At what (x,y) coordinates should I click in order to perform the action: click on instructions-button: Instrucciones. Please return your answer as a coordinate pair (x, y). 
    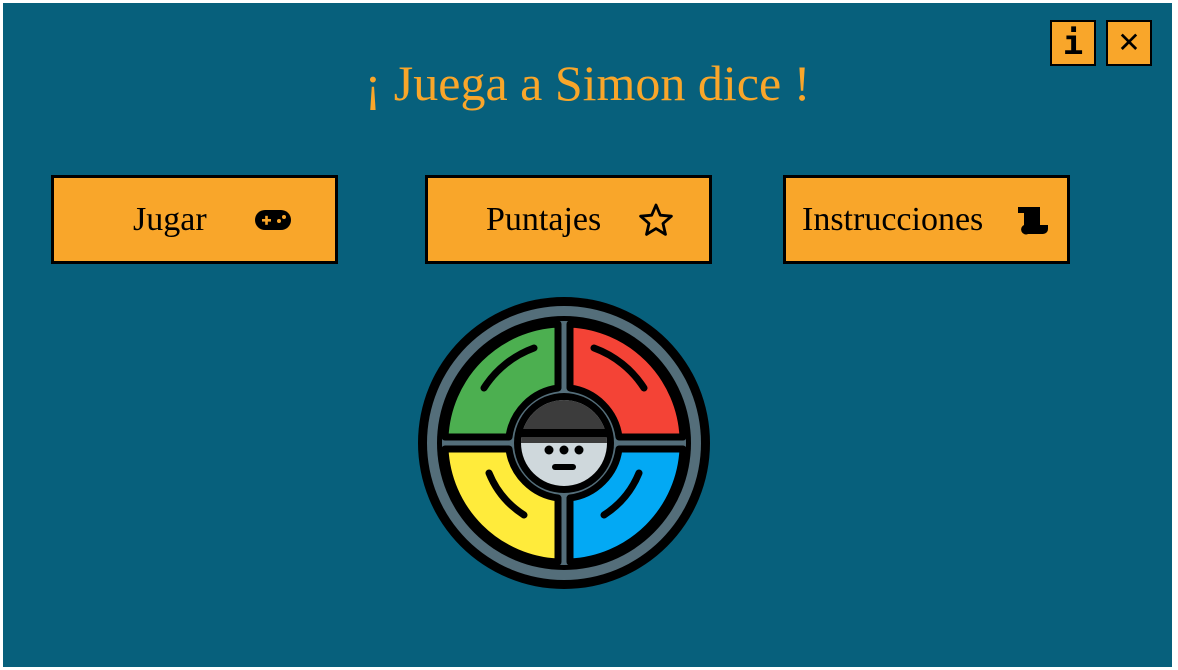
    Looking at the image, I should click on (926, 219).